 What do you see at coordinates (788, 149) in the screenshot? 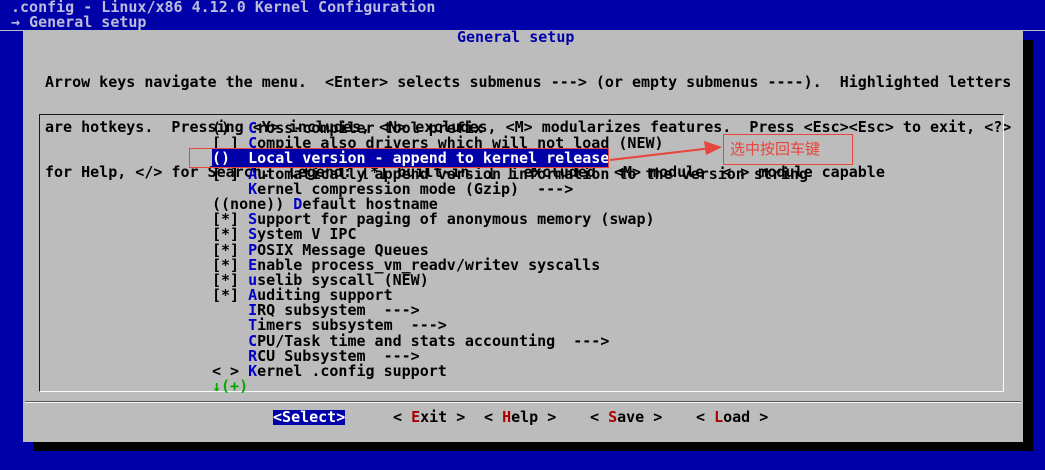
I see `annotation-label: 选中按回车键` at bounding box center [788, 149].